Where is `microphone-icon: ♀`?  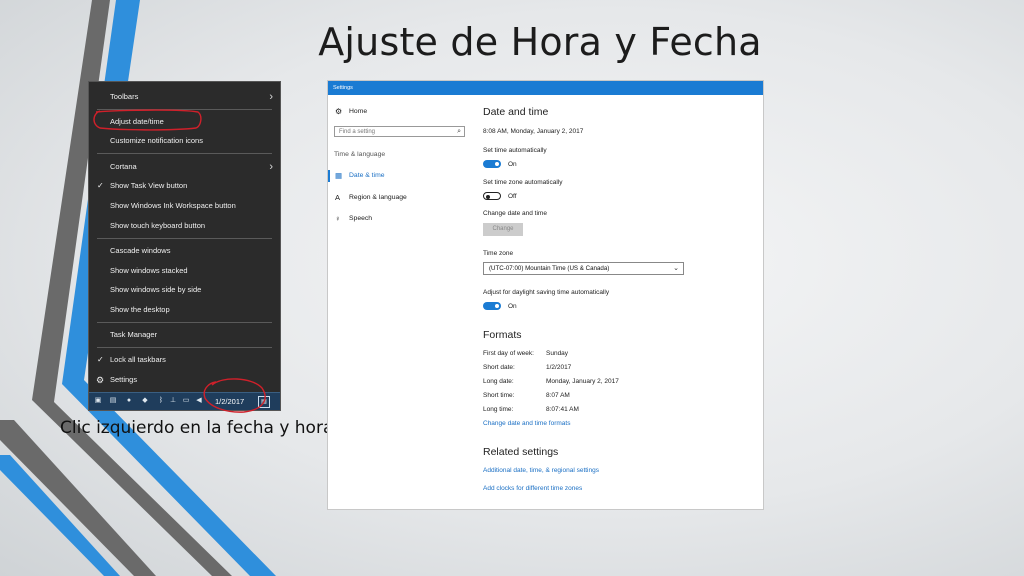
microphone-icon: ♀ is located at coordinates (338, 218).